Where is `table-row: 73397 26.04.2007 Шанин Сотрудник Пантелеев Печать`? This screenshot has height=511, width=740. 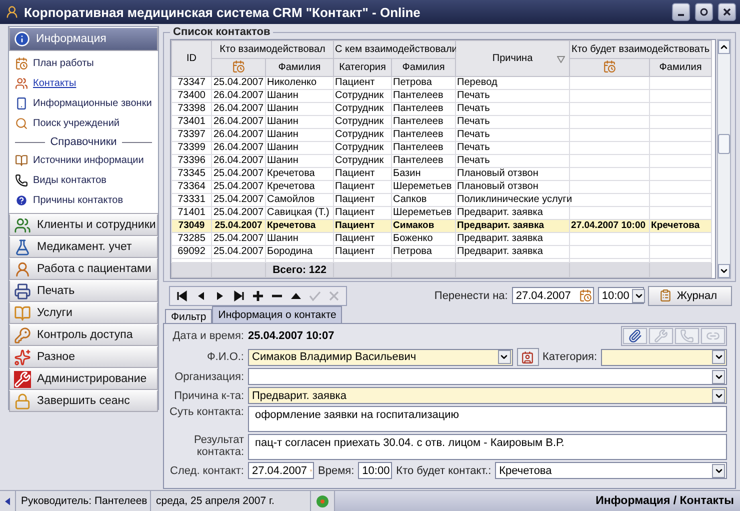
table-row: 73397 26.04.2007 Шанин Сотрудник Пантелеев Печать is located at coordinates (442, 135).